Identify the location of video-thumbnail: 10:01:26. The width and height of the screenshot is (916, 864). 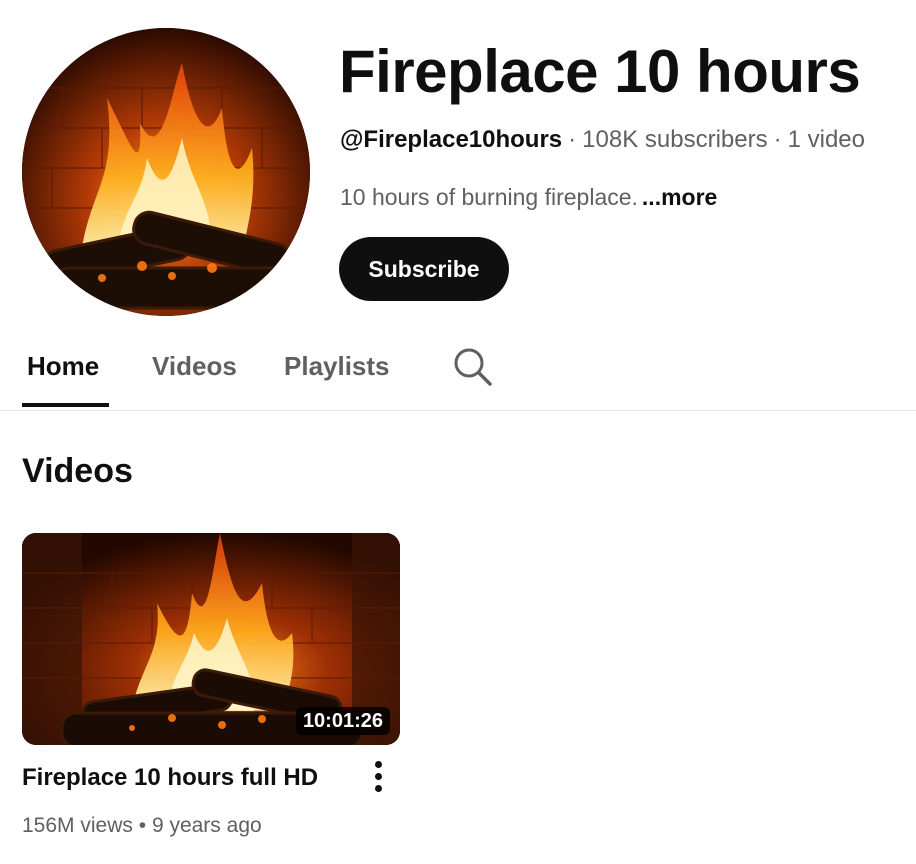
(211, 639).